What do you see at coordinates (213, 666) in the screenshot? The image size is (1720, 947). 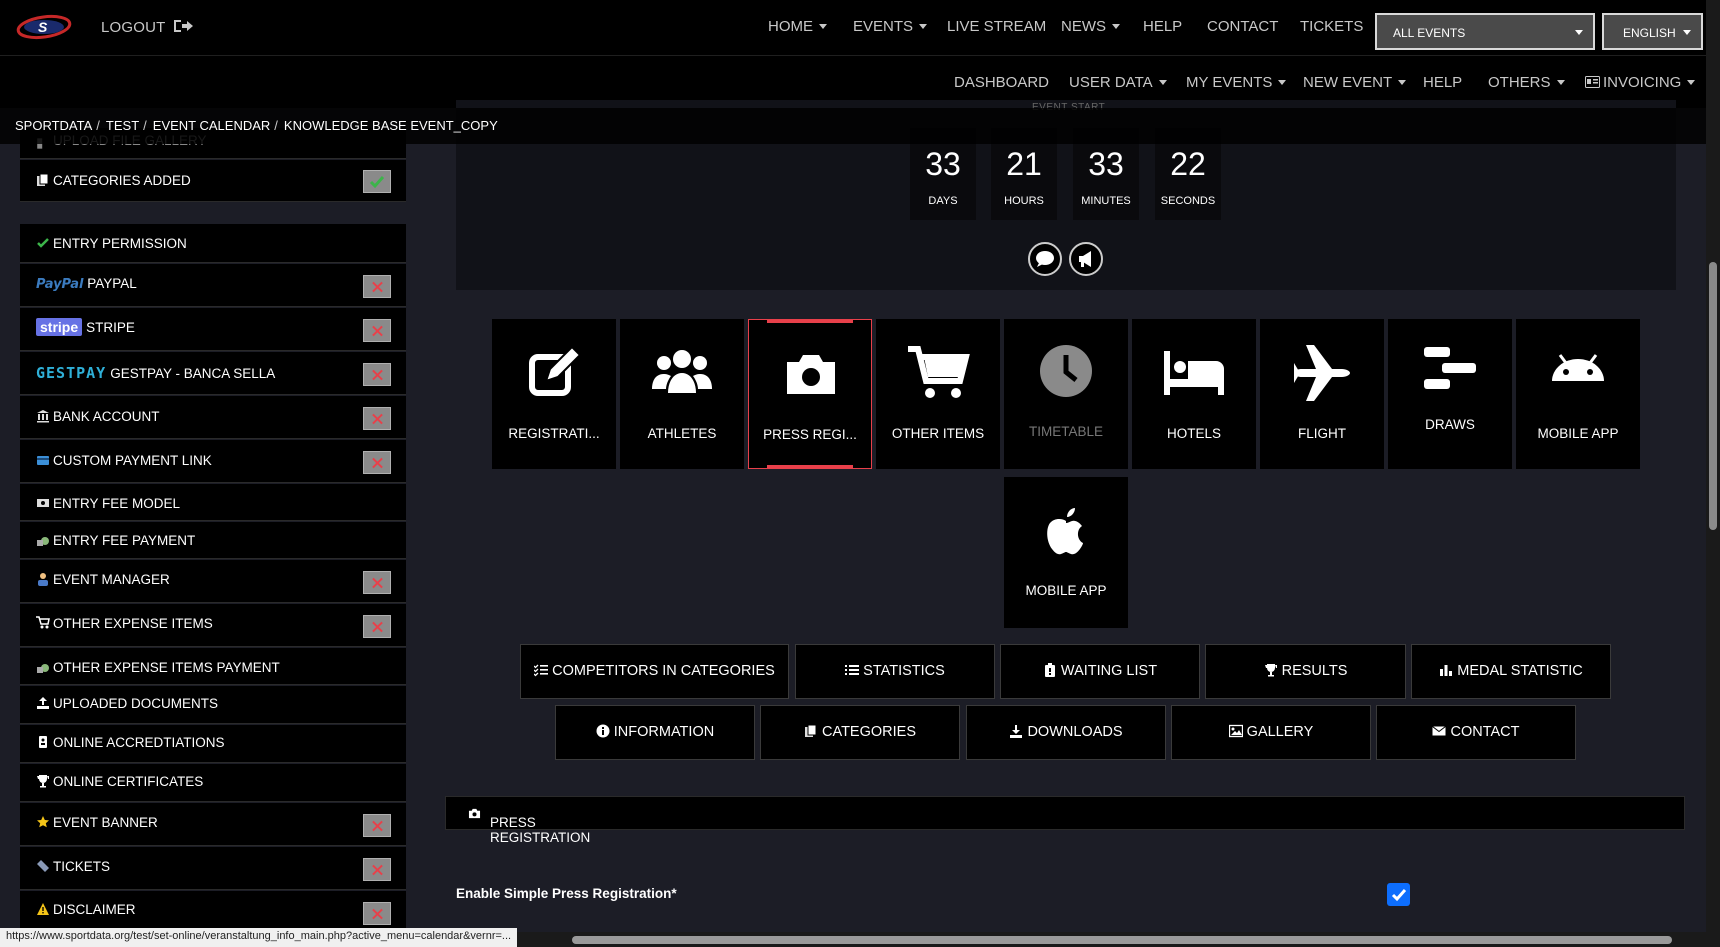 I see `sidebar-item-other-expense-items-payment: OTHER EXPENSE ITEMS PAYMENT` at bounding box center [213, 666].